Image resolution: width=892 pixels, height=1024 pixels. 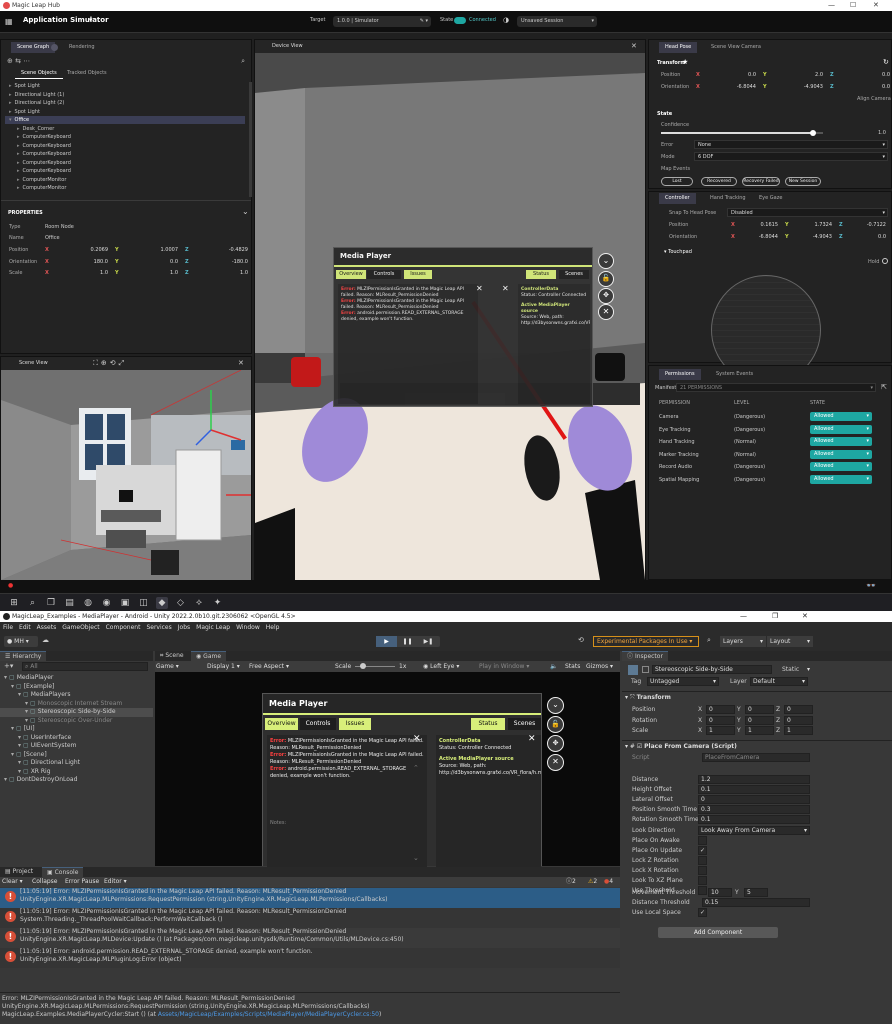 I want to click on unity-icon: ◆, so click(x=162, y=603).